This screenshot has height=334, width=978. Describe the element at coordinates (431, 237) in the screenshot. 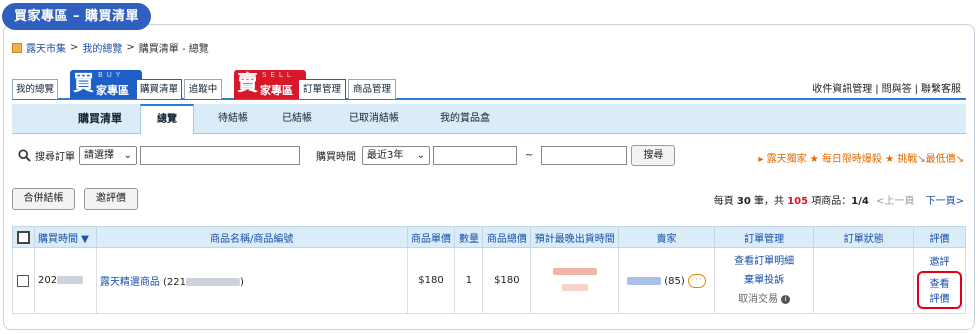

I see `col-unit-price: 商品單價` at that location.